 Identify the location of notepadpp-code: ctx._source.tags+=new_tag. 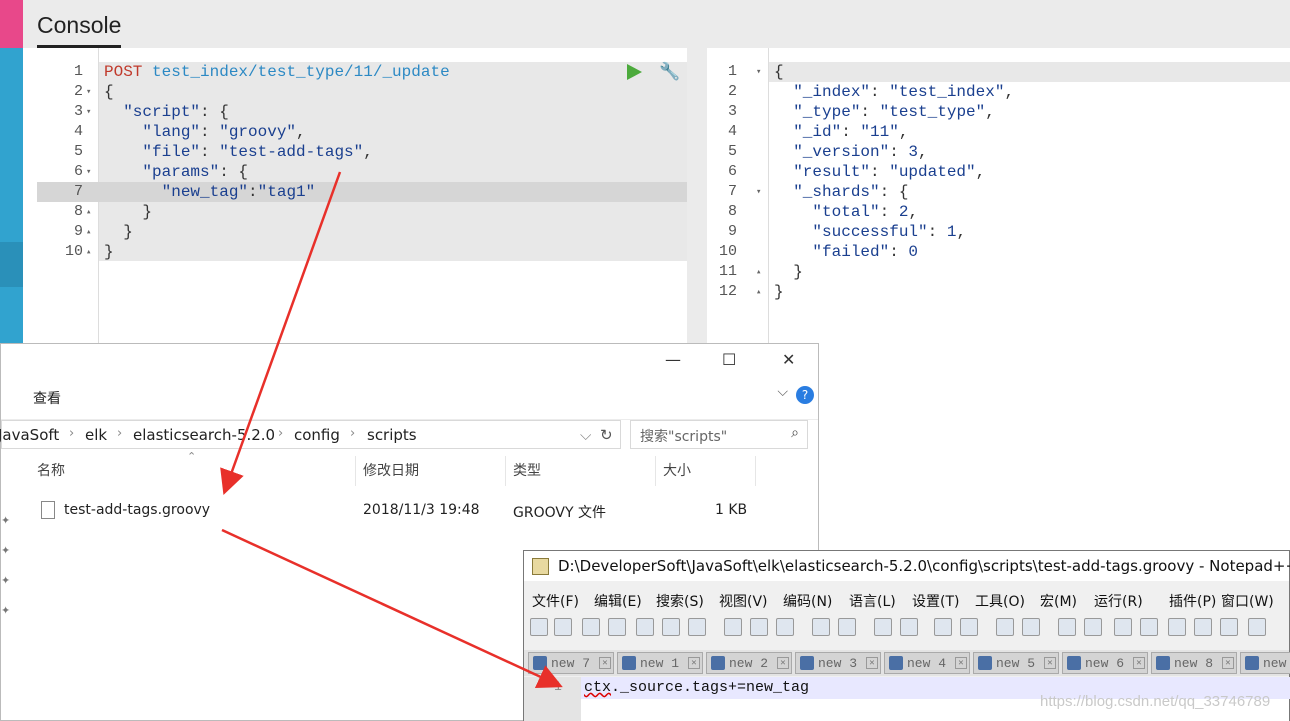
(696, 687).